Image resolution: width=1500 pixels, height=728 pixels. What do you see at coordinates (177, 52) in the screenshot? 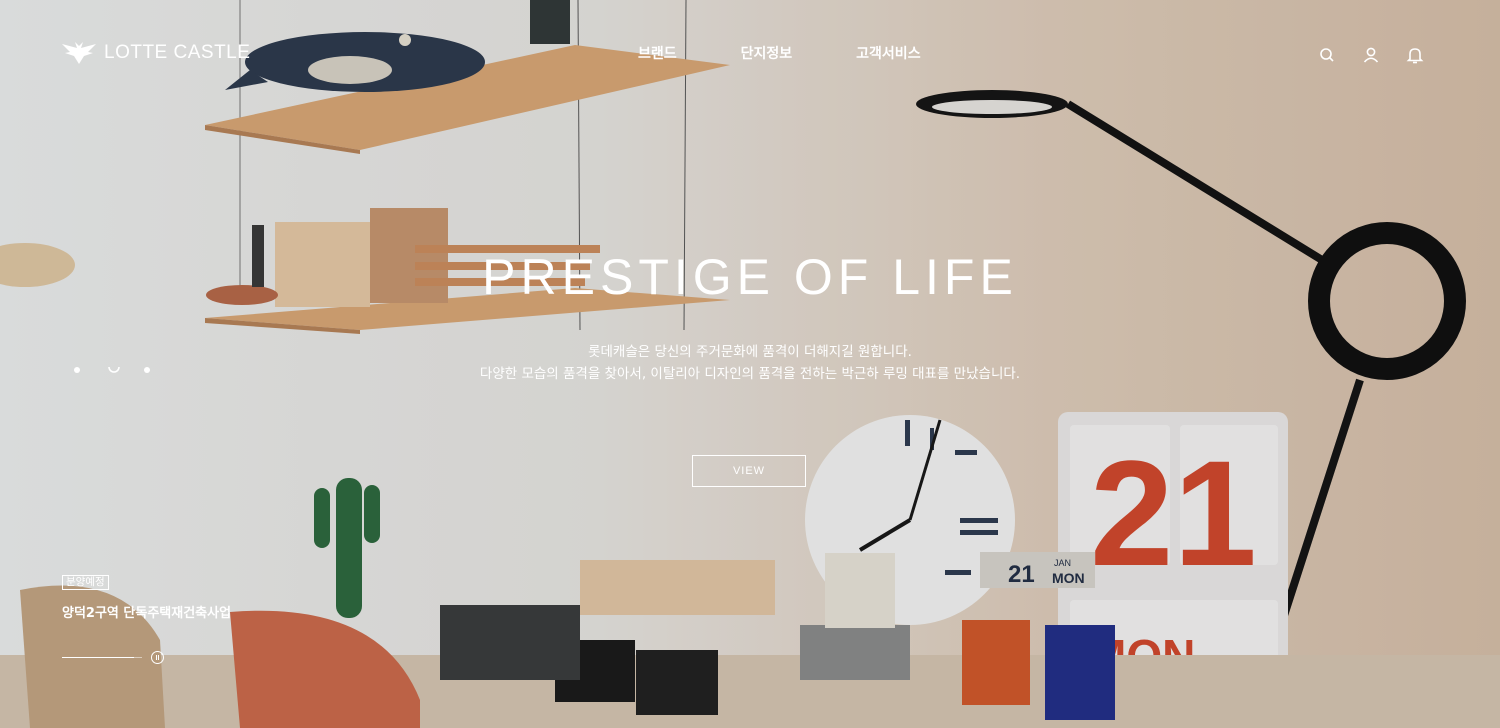
I see `brand-logo-text: LOTTE CASTLE` at bounding box center [177, 52].